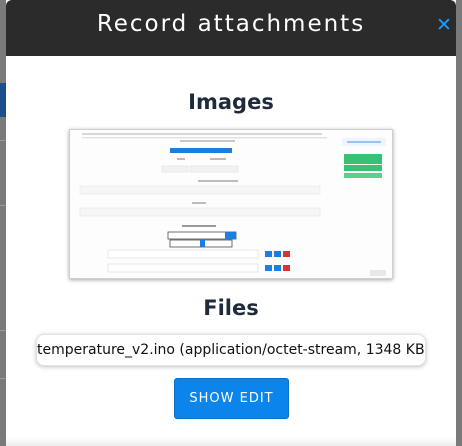 The width and height of the screenshot is (462, 446). I want to click on modal-title: Record attachments, so click(231, 24).